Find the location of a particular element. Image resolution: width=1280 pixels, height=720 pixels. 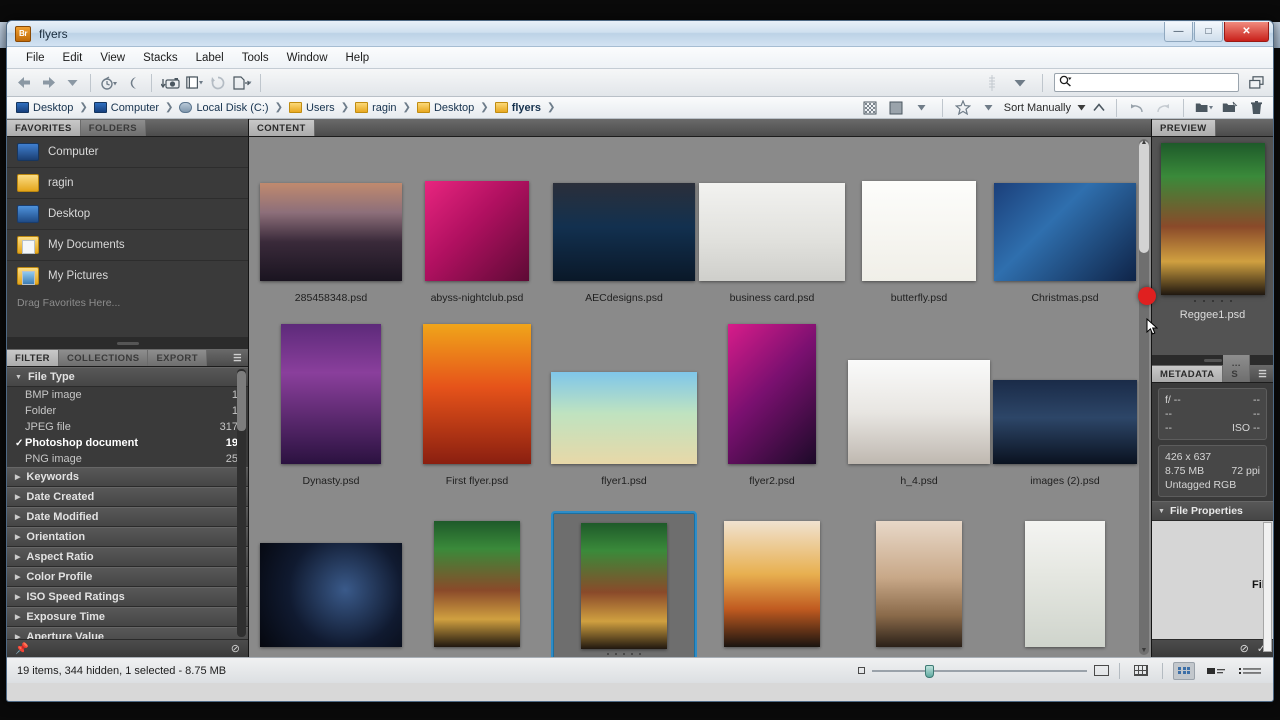

thumbnail-cell: abyss-nightclub.psd is located at coordinates (477, 236).